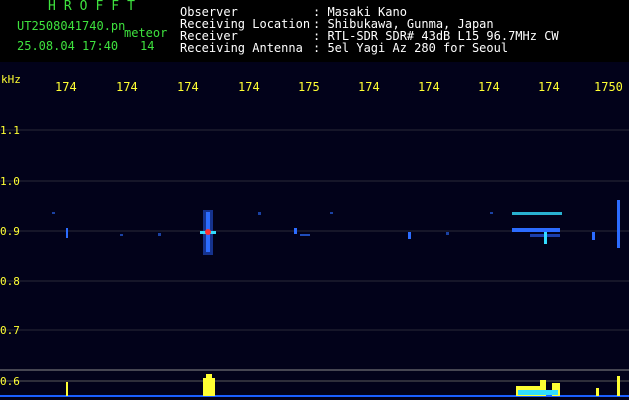 The width and height of the screenshot is (629, 400). What do you see at coordinates (10, 130) in the screenshot?
I see `y-tick-1: 1.1` at bounding box center [10, 130].